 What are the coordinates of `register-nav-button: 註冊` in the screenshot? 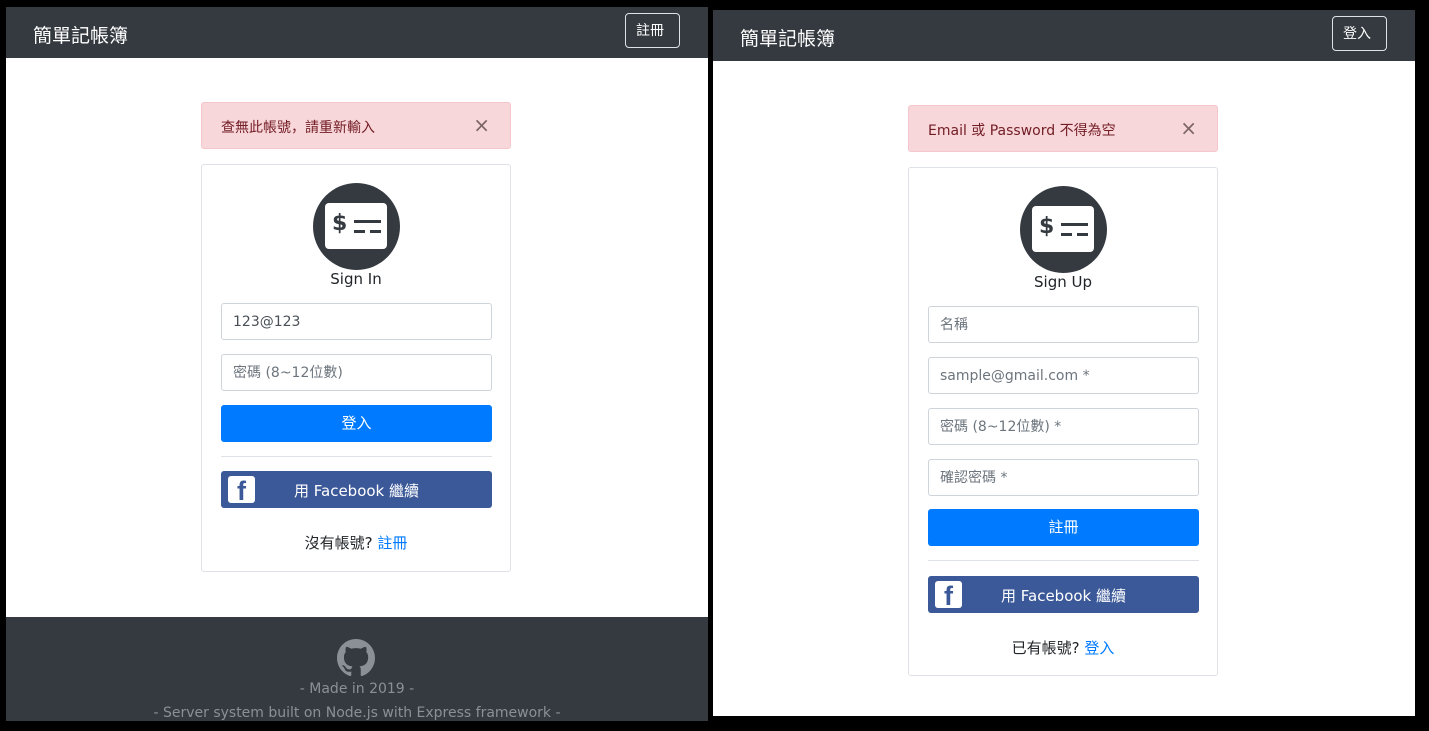 It's located at (652, 30).